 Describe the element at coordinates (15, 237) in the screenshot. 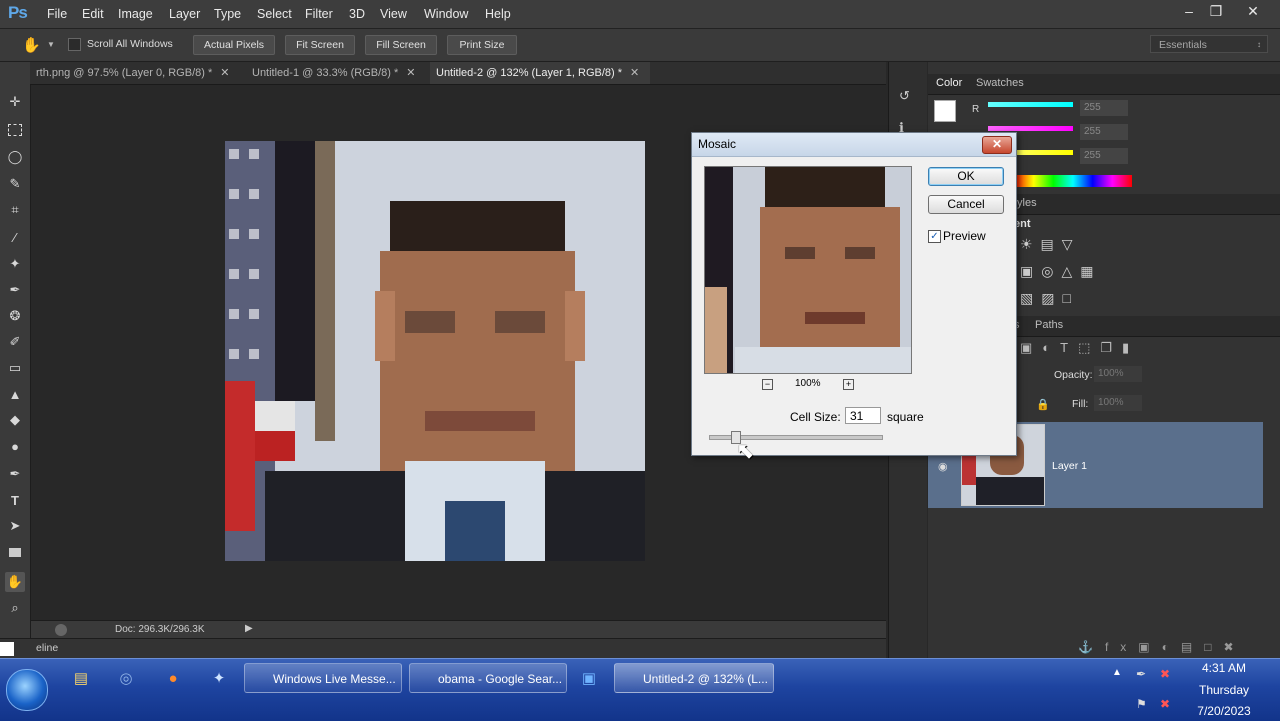

I see `eyedropper-tool-icon: ∕` at that location.